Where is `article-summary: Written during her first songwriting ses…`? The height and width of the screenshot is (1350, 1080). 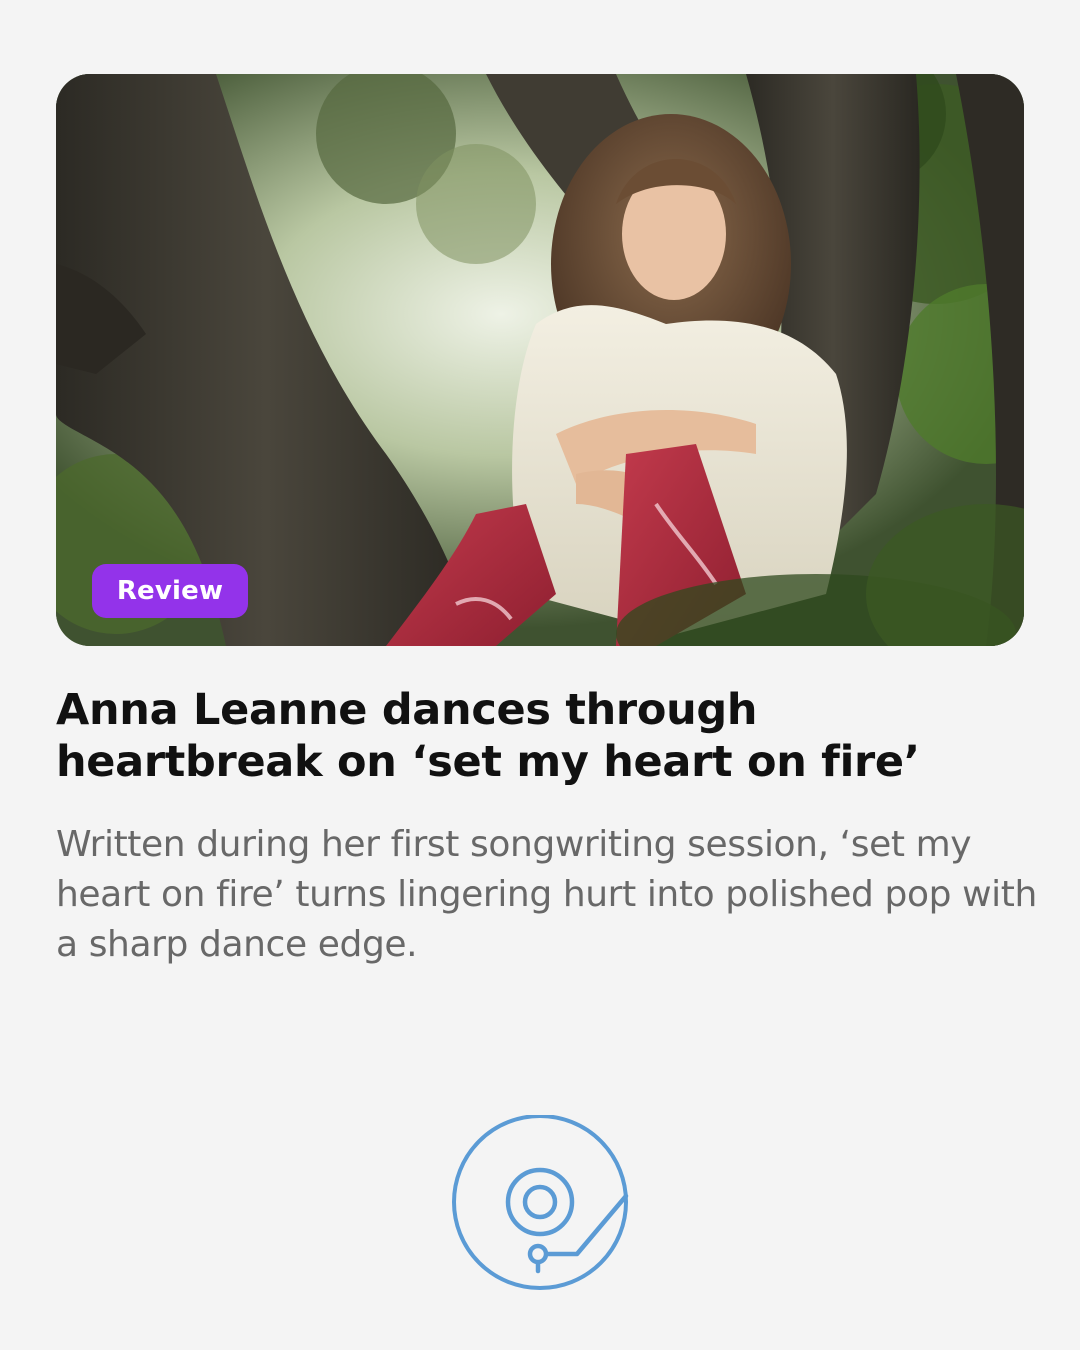 article-summary: Written during her first songwriting ses… is located at coordinates (546, 894).